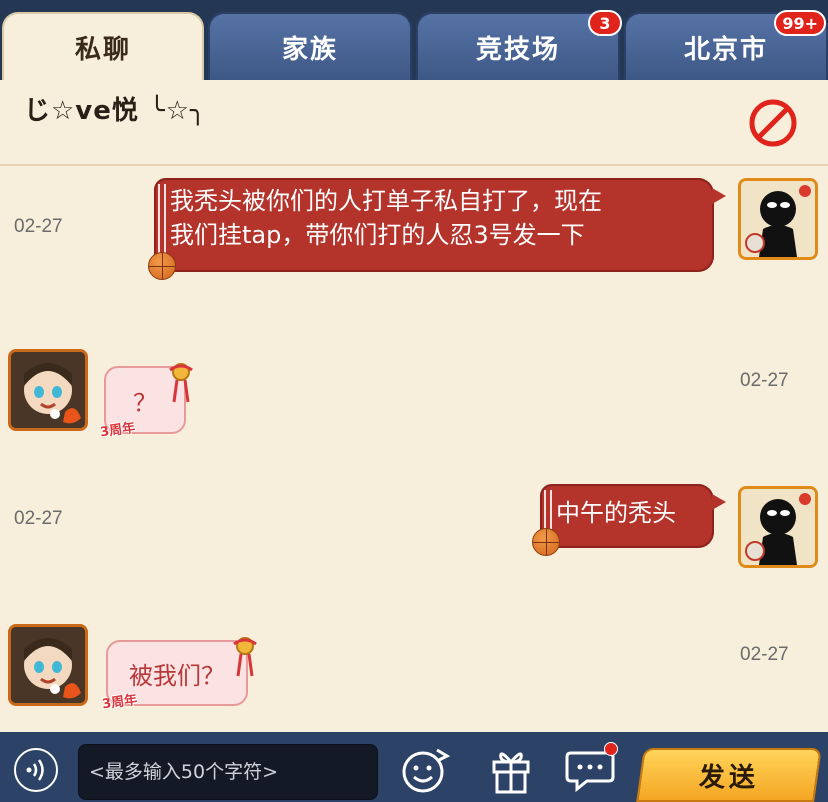 This screenshot has width=828, height=802. I want to click on tab-label: 家族, so click(309, 49).